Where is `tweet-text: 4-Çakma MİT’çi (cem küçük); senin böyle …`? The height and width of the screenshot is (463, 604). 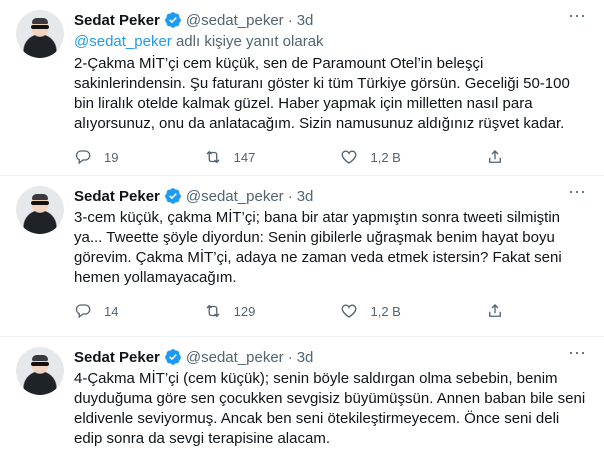
tweet-text: 4-Çakma MİT’çi (cem küçük); senin böyle … is located at coordinates (330, 408).